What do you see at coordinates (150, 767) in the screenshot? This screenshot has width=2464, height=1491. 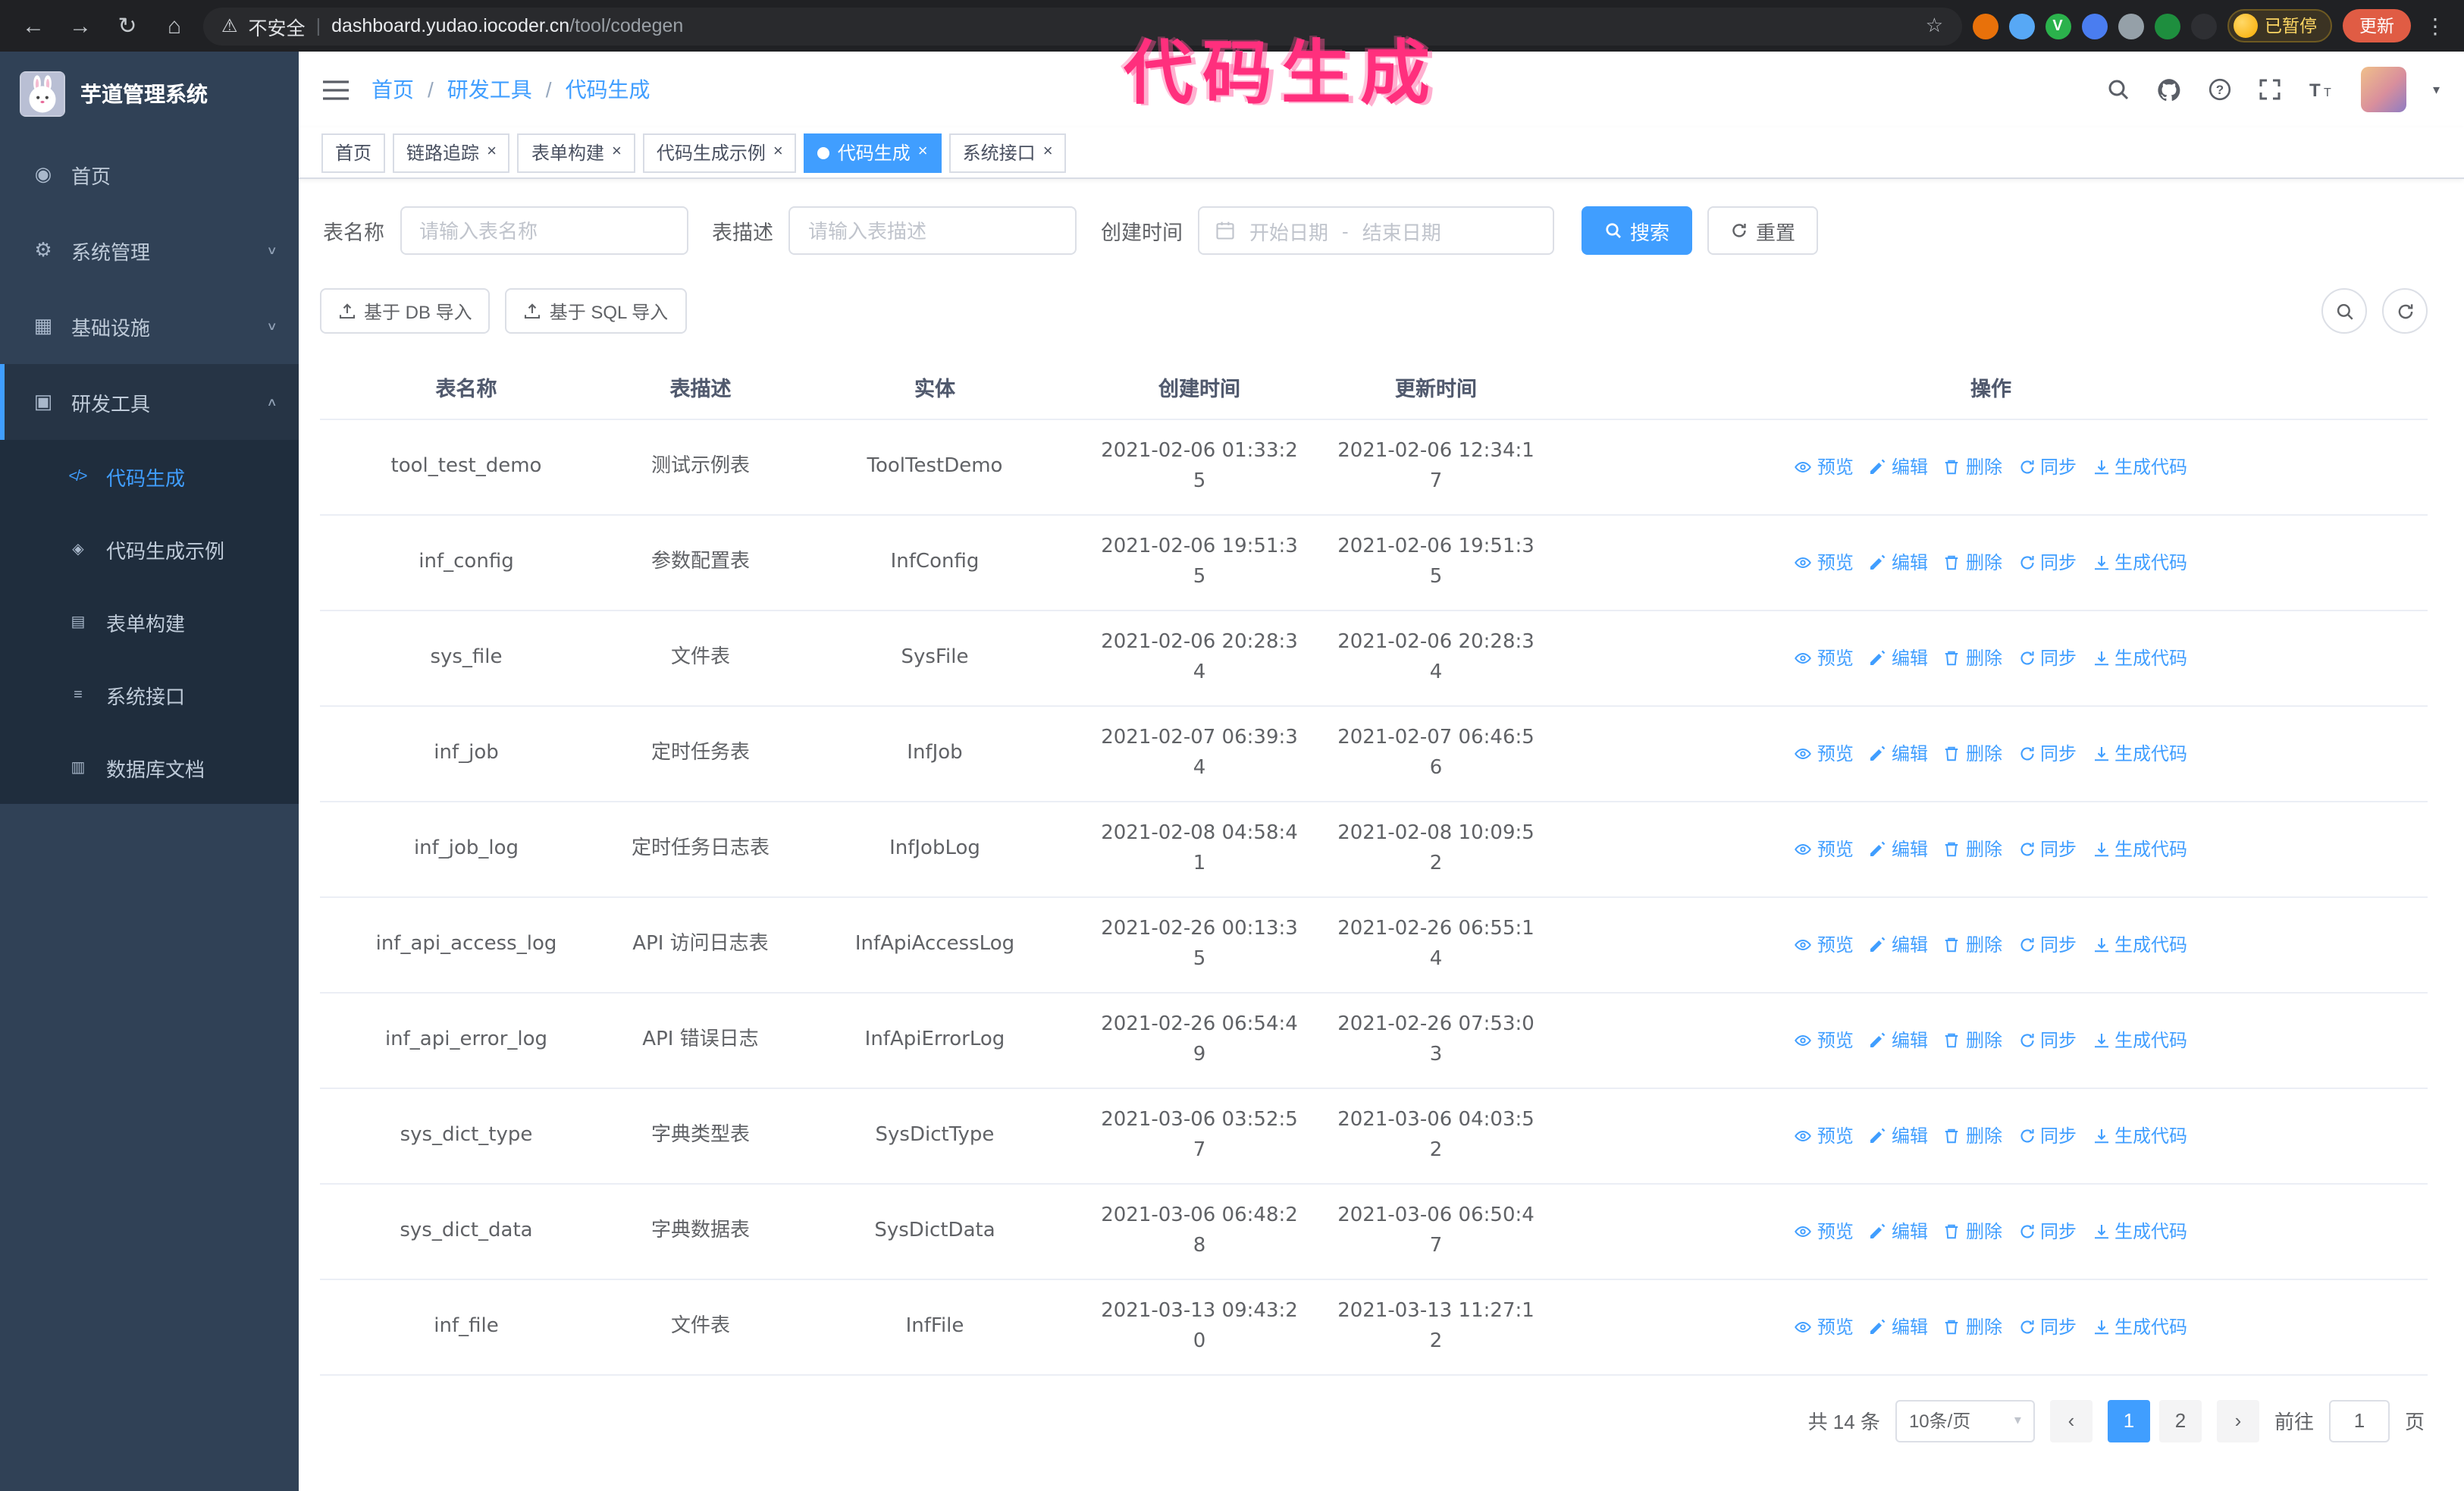 I see `sidebar-subitem: ▥ 数据库文档` at bounding box center [150, 767].